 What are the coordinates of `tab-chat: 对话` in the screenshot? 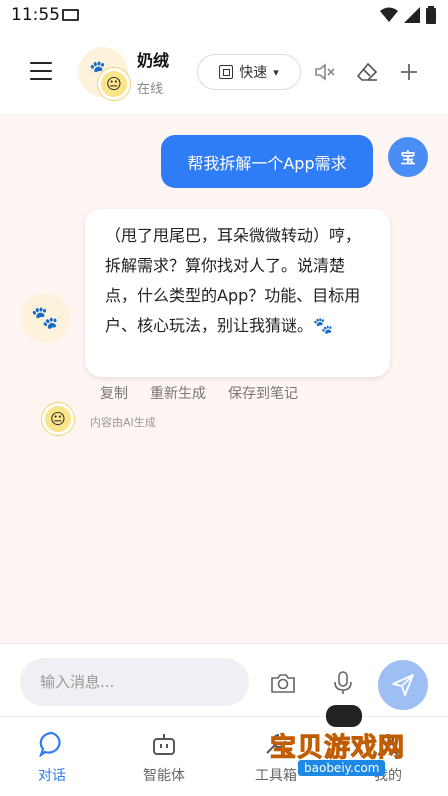 It's located at (52, 758).